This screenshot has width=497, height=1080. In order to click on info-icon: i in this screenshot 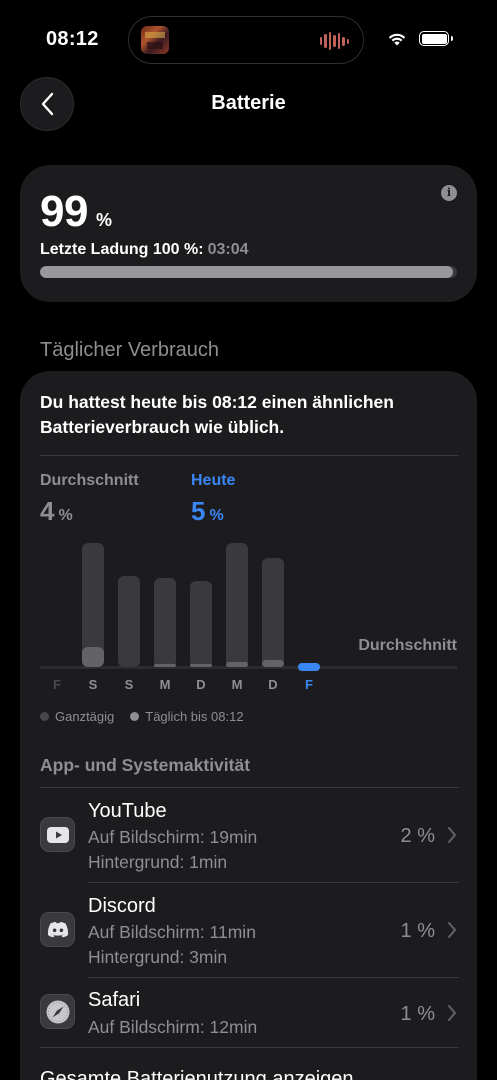, I will do `click(449, 193)`.